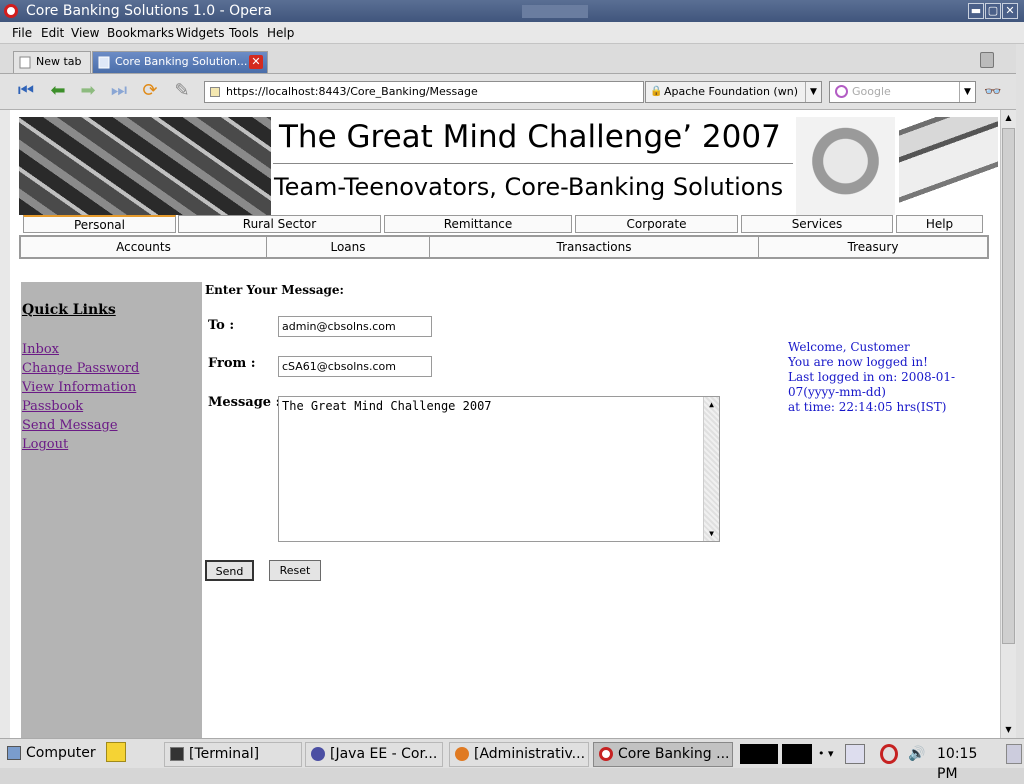  I want to click on opera-logo-icon, so click(11, 11).